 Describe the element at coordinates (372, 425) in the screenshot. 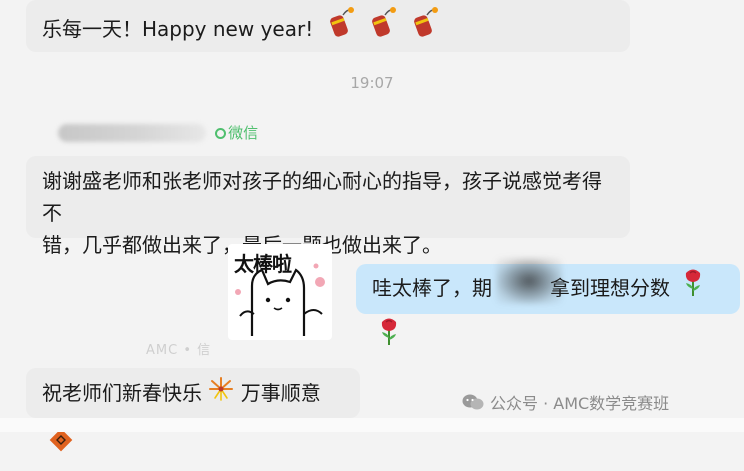

I see `bottom-edge` at that location.